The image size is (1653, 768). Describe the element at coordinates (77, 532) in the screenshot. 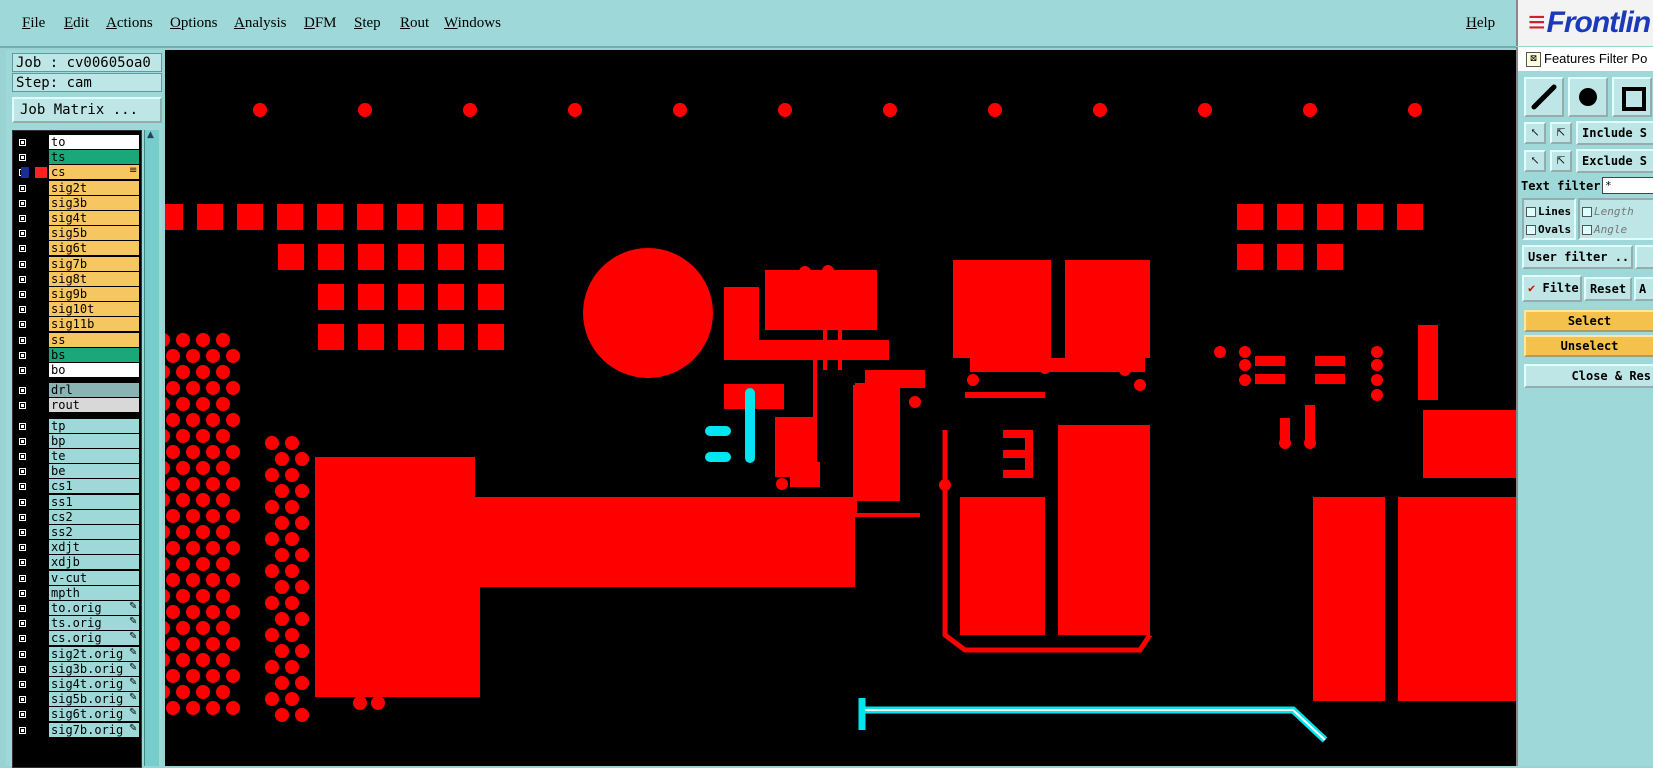

I see `layer-row-ss2: ss2` at that location.